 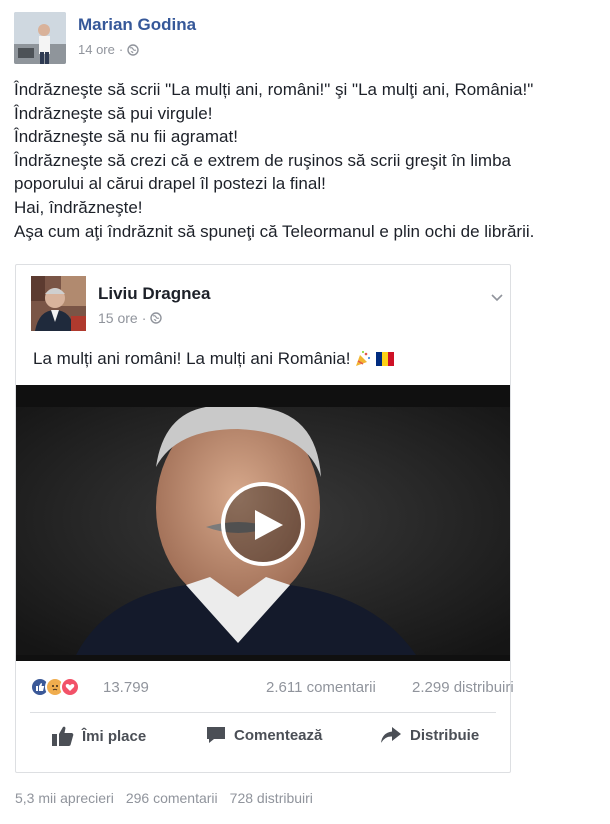 I want to click on post-likes-count: 5,3 mii aprecieri, so click(x=64, y=798).